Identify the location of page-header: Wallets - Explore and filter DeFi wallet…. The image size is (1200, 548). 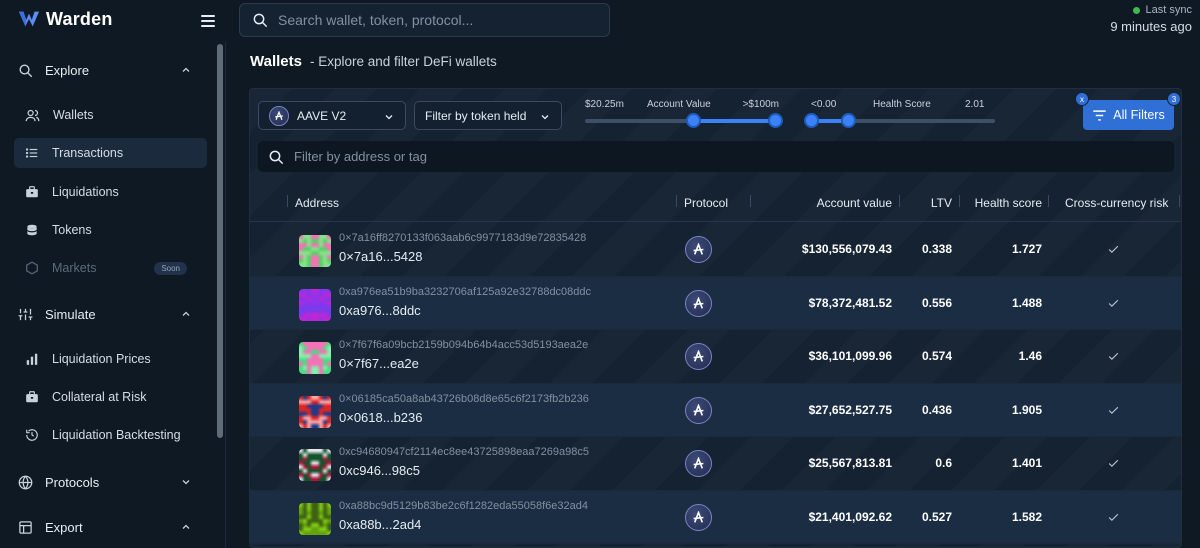
(373, 61).